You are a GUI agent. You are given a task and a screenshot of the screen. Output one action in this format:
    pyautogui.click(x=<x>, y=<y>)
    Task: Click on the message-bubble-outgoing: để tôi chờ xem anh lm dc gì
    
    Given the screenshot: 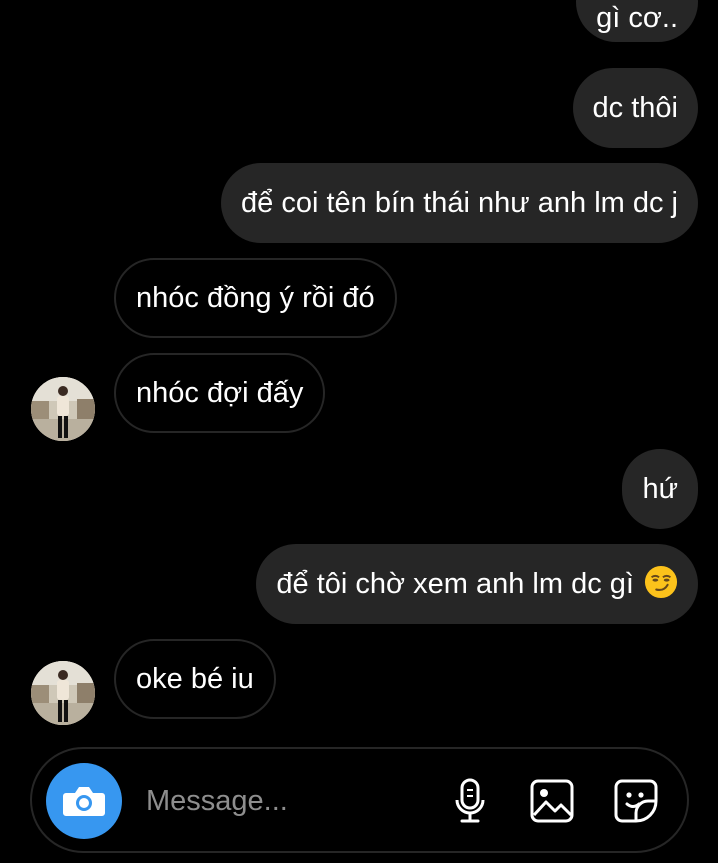 What is the action you would take?
    pyautogui.click(x=477, y=584)
    